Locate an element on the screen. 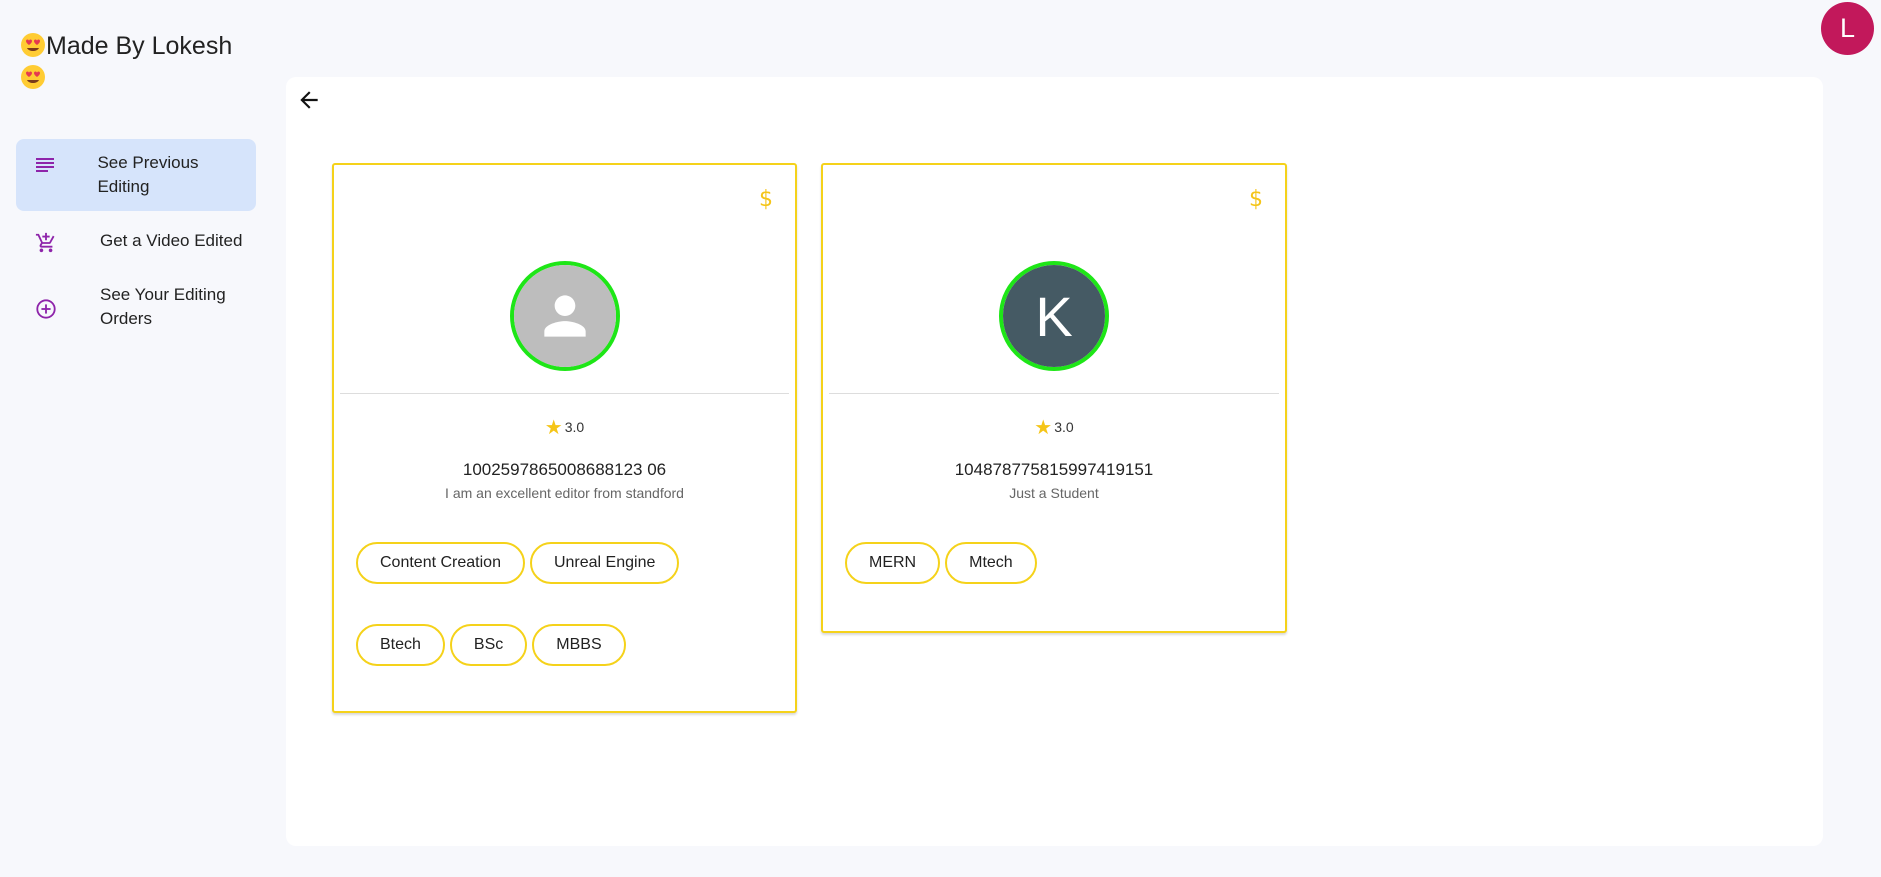  skills-chips: Content Creation Unreal Engine is located at coordinates (518, 563).